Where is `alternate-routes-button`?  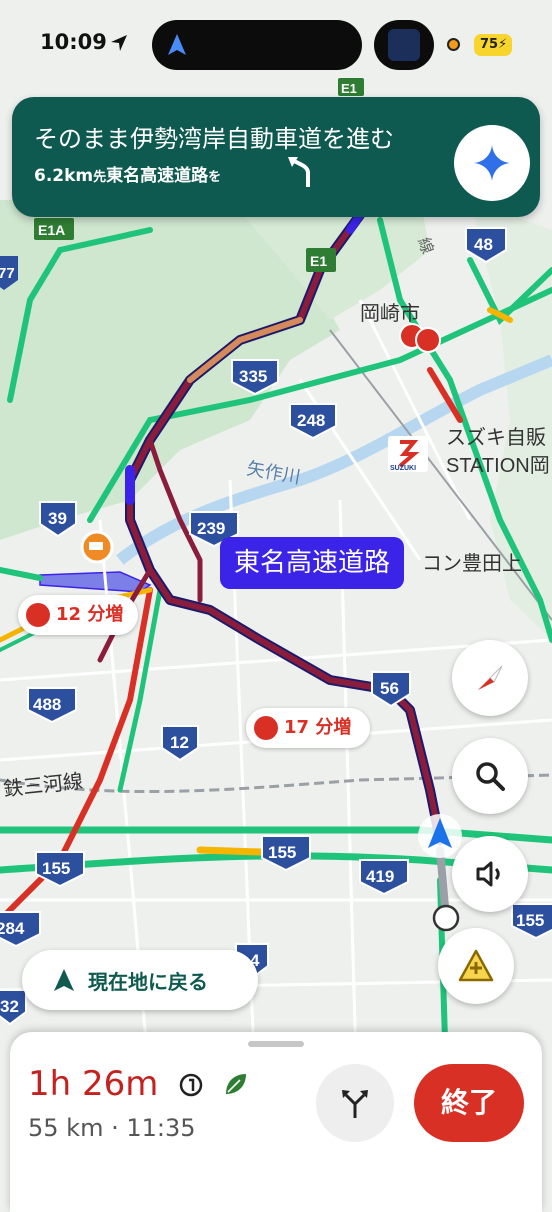
alternate-routes-button is located at coordinates (355, 1103).